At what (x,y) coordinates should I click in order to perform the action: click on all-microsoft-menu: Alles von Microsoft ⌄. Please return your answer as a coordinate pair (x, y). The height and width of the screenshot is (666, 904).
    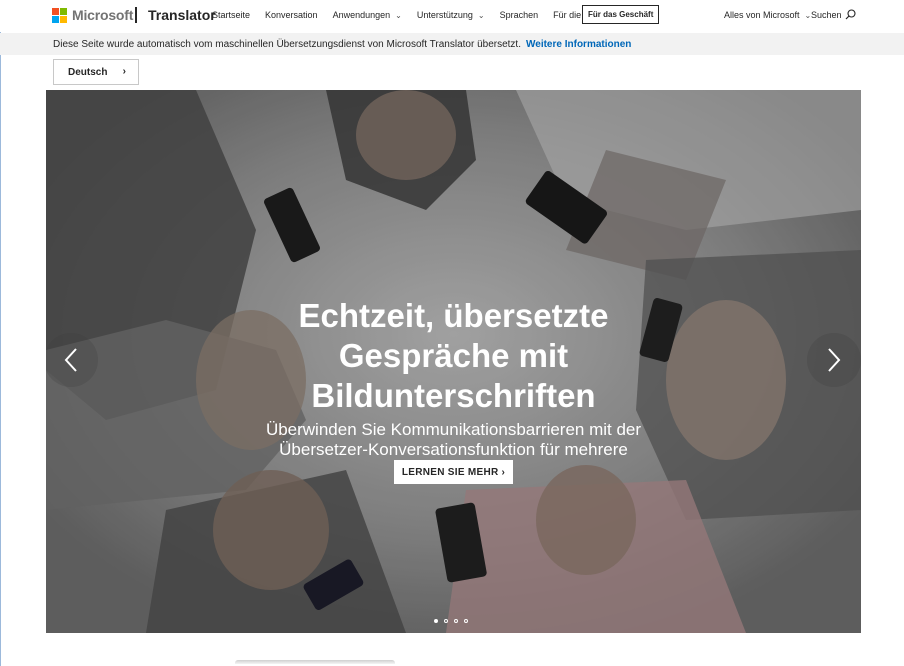
    Looking at the image, I should click on (767, 15).